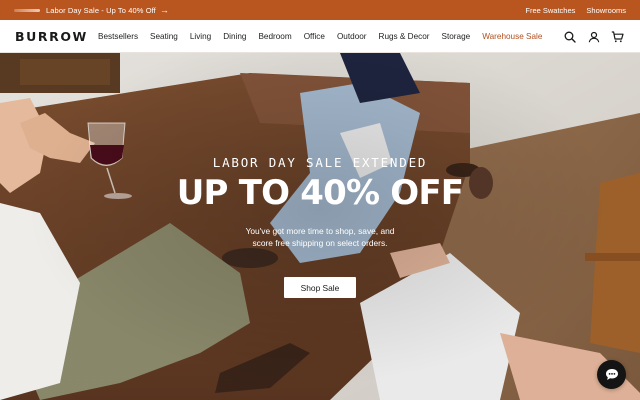 The image size is (640, 400). I want to click on cart-icon, so click(617, 36).